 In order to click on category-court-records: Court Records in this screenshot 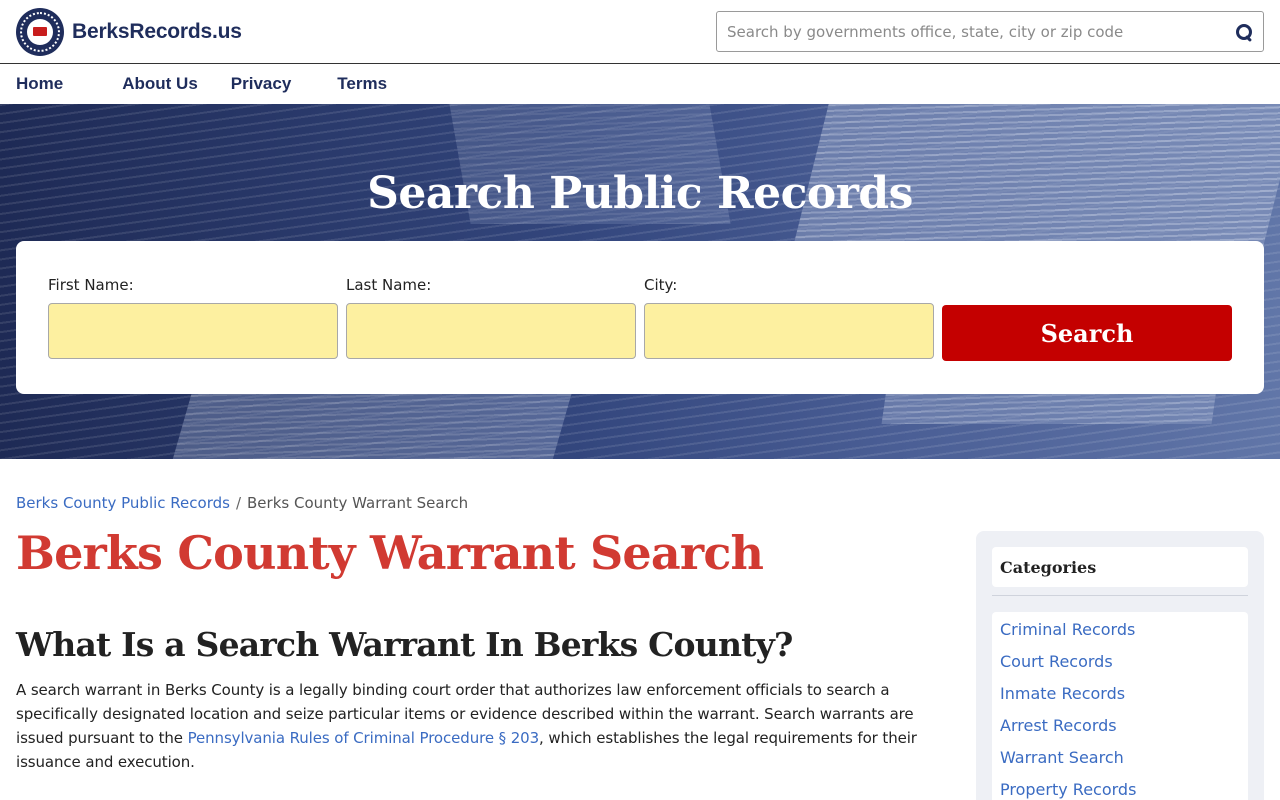, I will do `click(1056, 661)`.